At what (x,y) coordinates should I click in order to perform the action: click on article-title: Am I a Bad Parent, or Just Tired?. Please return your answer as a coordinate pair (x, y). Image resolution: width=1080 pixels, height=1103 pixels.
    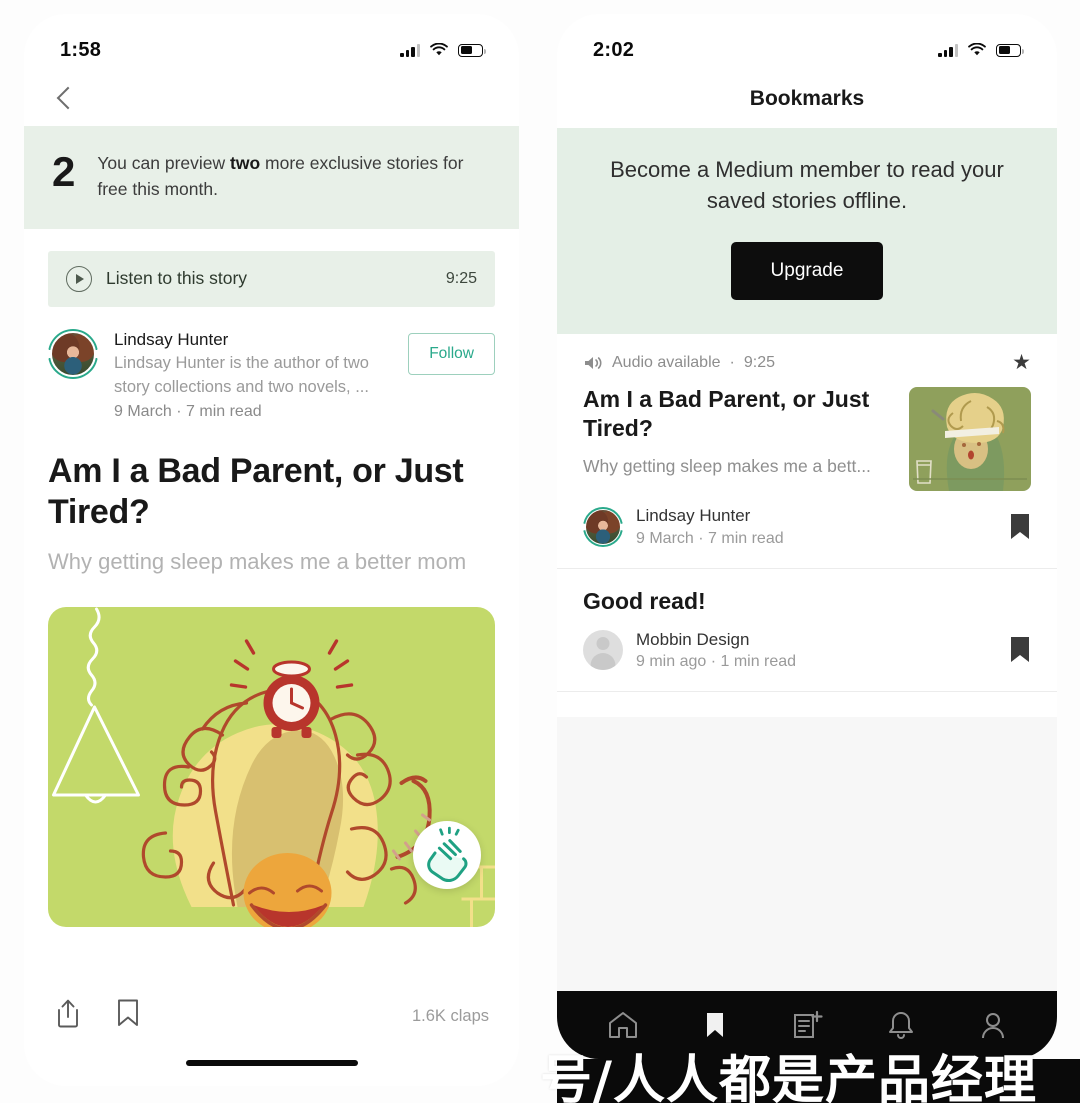
    Looking at the image, I should click on (256, 492).